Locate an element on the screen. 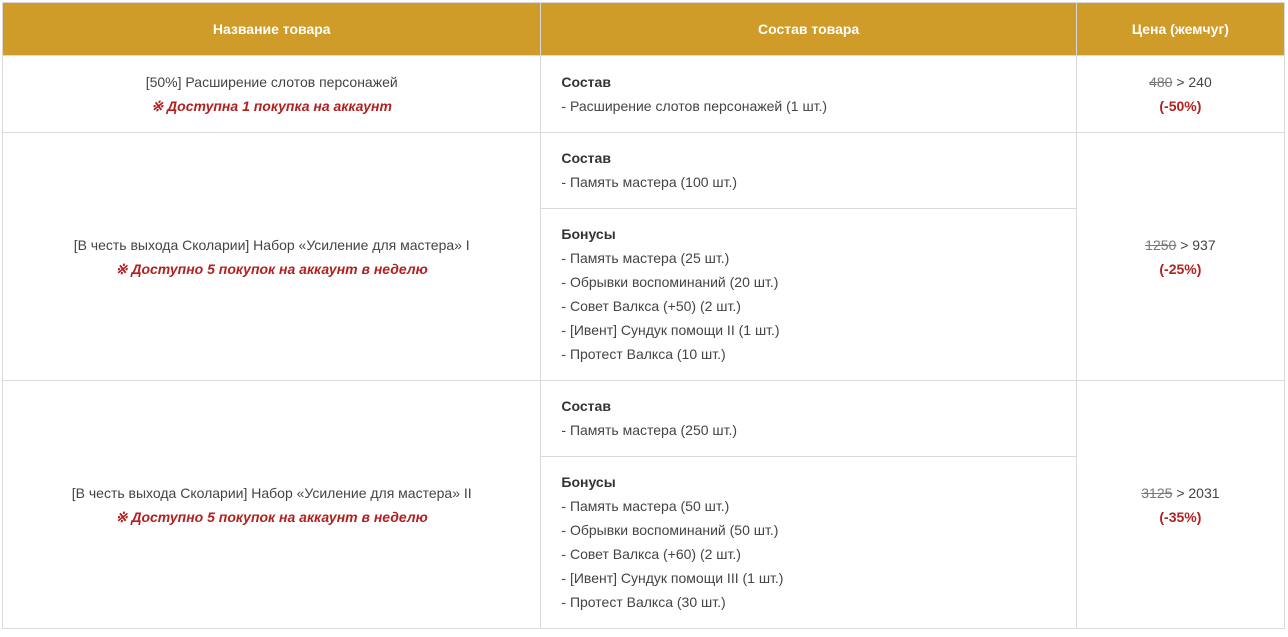 Image resolution: width=1288 pixels, height=637 pixels. old-price: 3125 is located at coordinates (1157, 492).